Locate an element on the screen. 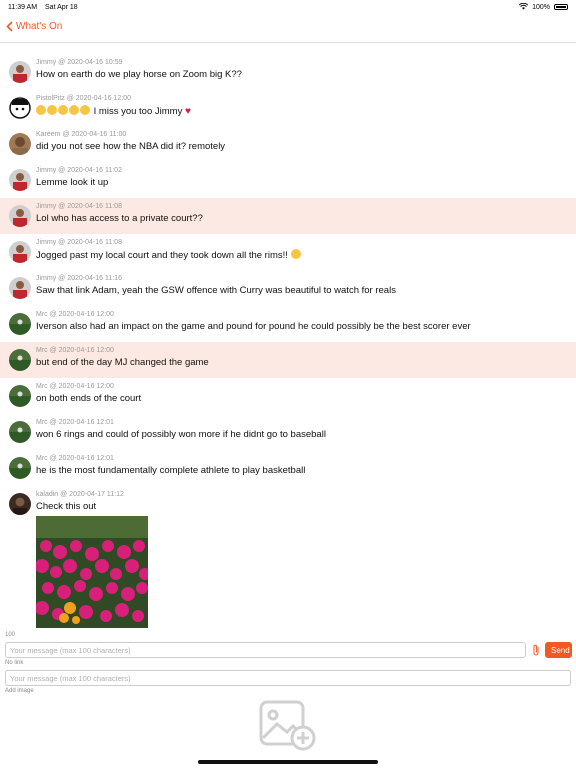  no-link-label: No link is located at coordinates (14, 663).